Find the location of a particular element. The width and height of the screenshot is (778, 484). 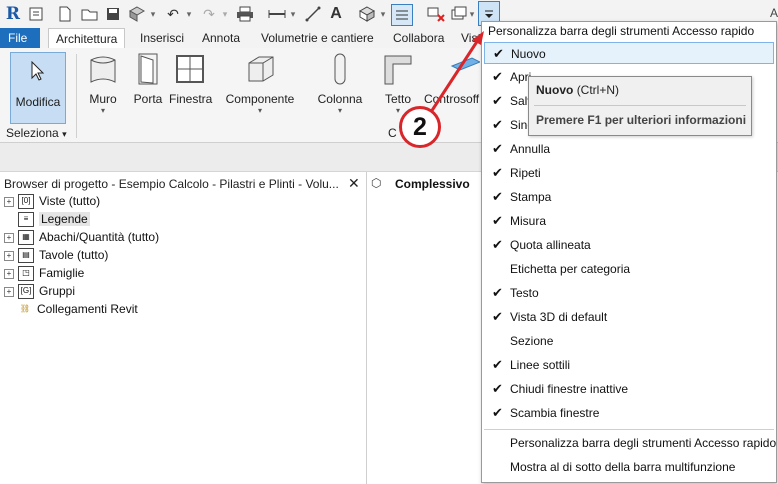

thin-lines-icon is located at coordinates (402, 15).